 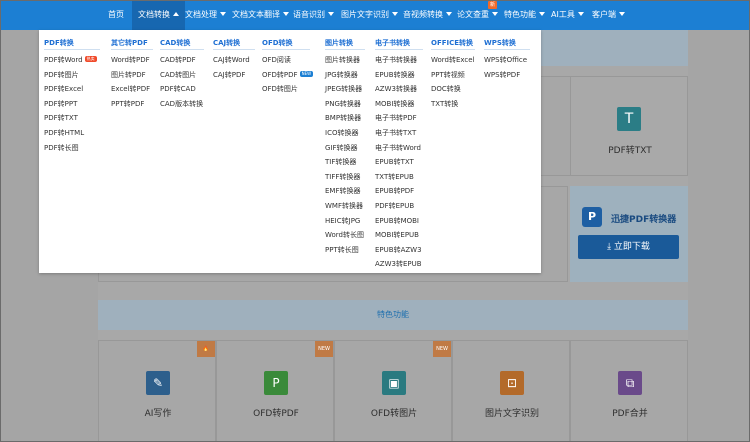 I want to click on dropdown-item: OFD转PDF NEW, so click(x=288, y=75).